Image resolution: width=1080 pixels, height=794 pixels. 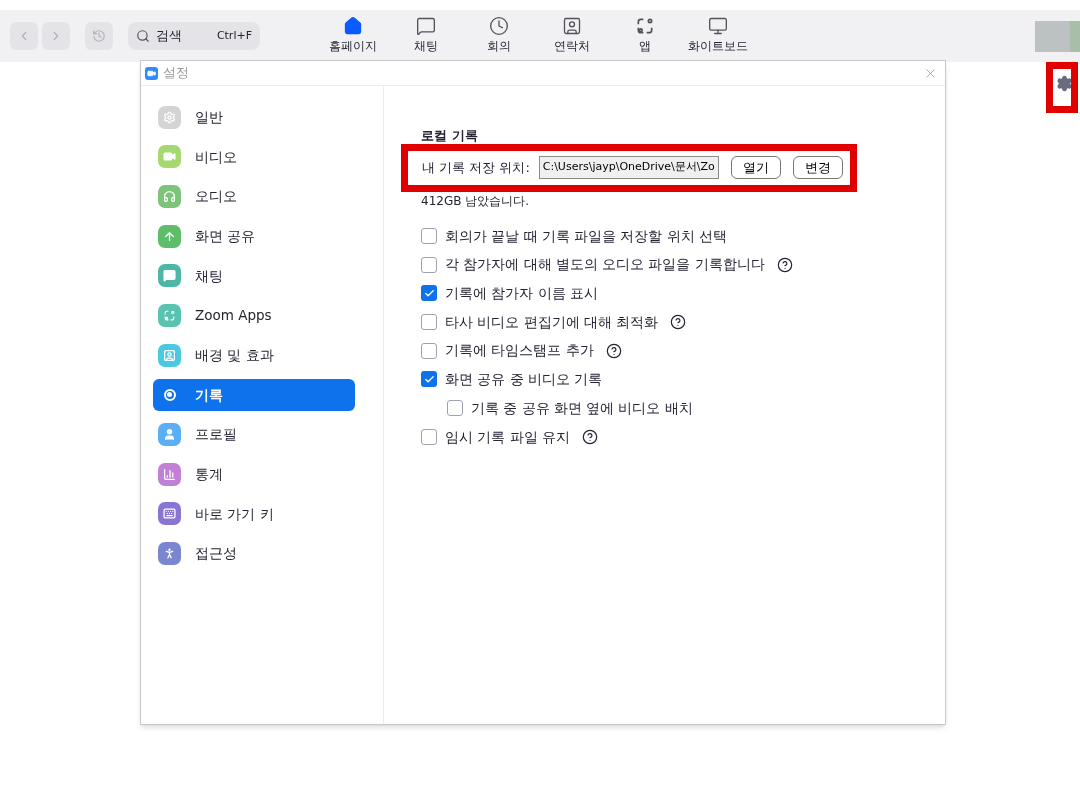 What do you see at coordinates (571, 26) in the screenshot?
I see `contact-icon` at bounding box center [571, 26].